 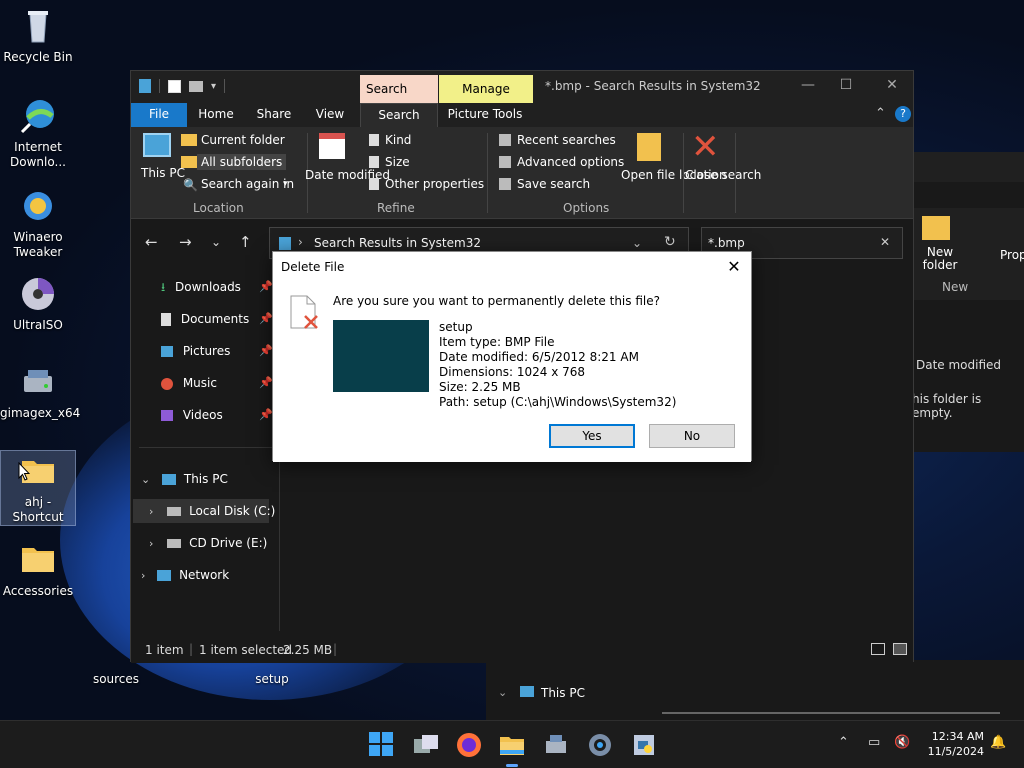 What do you see at coordinates (151, 242) in the screenshot?
I see `back-arrow-icon: ←` at bounding box center [151, 242].